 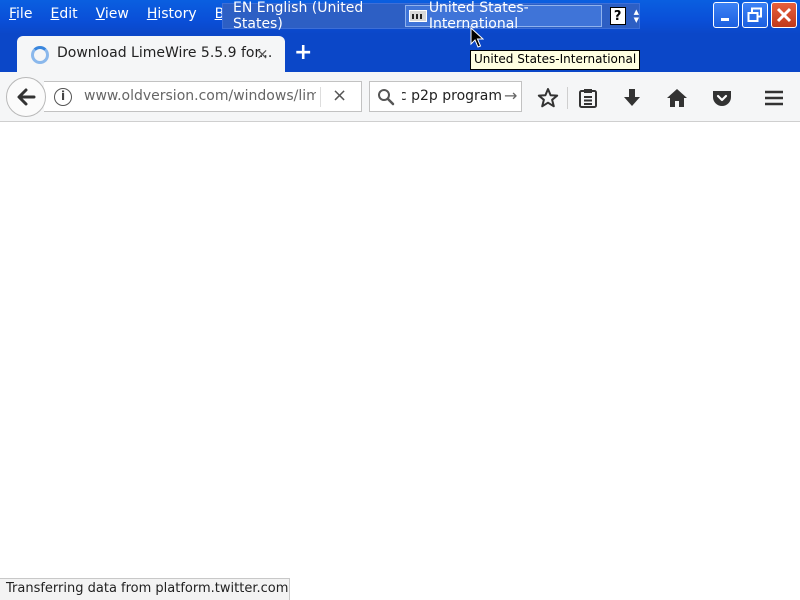 I want to click on search-go-arrow-icon: →, so click(x=510, y=95).